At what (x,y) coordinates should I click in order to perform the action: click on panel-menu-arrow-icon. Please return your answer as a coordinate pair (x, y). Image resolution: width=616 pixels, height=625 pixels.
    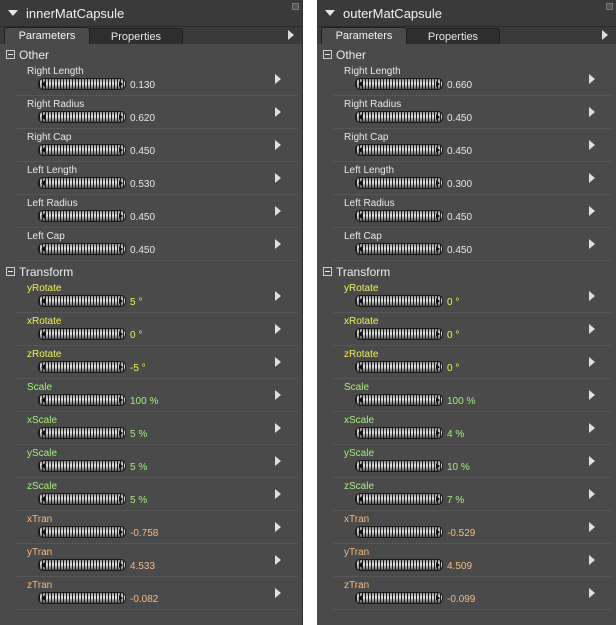
    Looking at the image, I should click on (605, 35).